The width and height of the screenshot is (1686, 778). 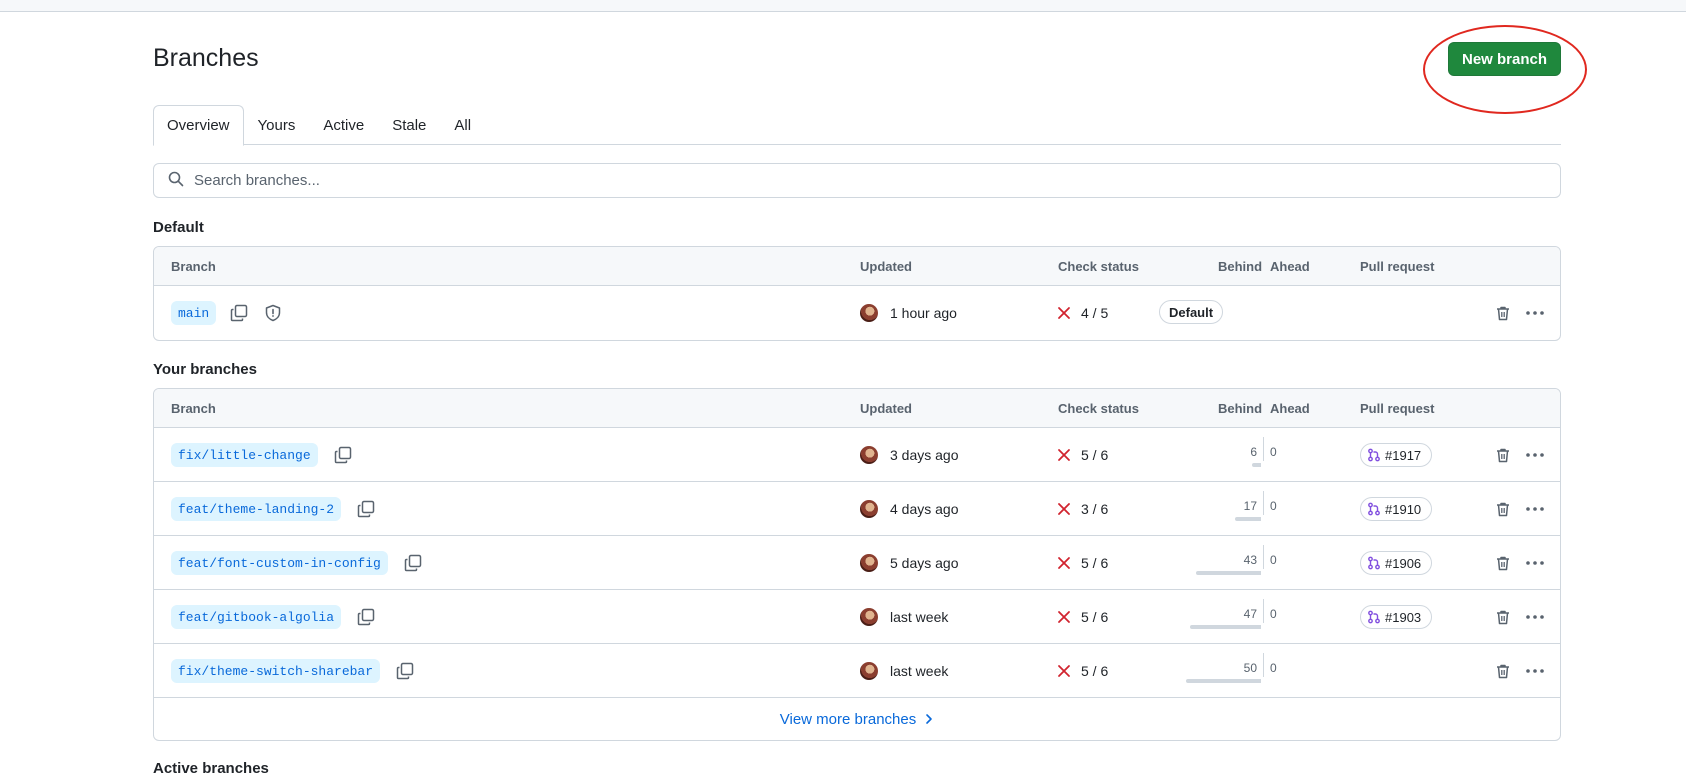 I want to click on pull-request-link: #1910, so click(x=1396, y=509).